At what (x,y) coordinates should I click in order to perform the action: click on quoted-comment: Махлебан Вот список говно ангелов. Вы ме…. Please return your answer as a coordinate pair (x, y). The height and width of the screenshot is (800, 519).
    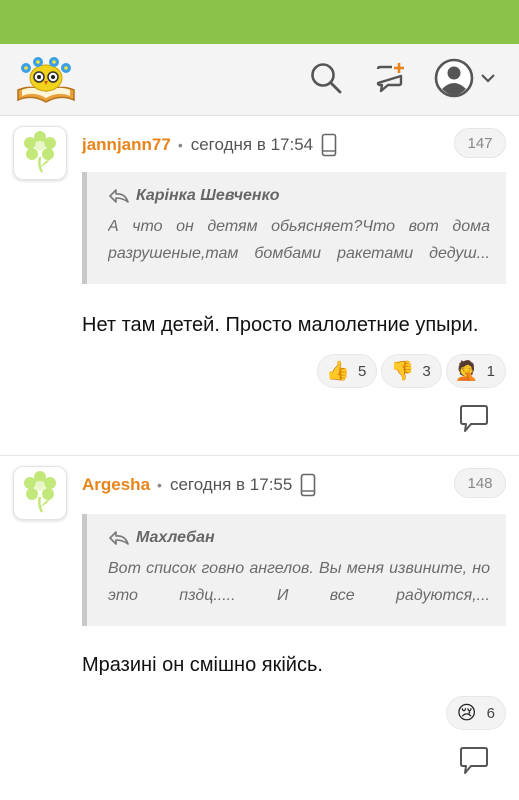
    Looking at the image, I should click on (294, 570).